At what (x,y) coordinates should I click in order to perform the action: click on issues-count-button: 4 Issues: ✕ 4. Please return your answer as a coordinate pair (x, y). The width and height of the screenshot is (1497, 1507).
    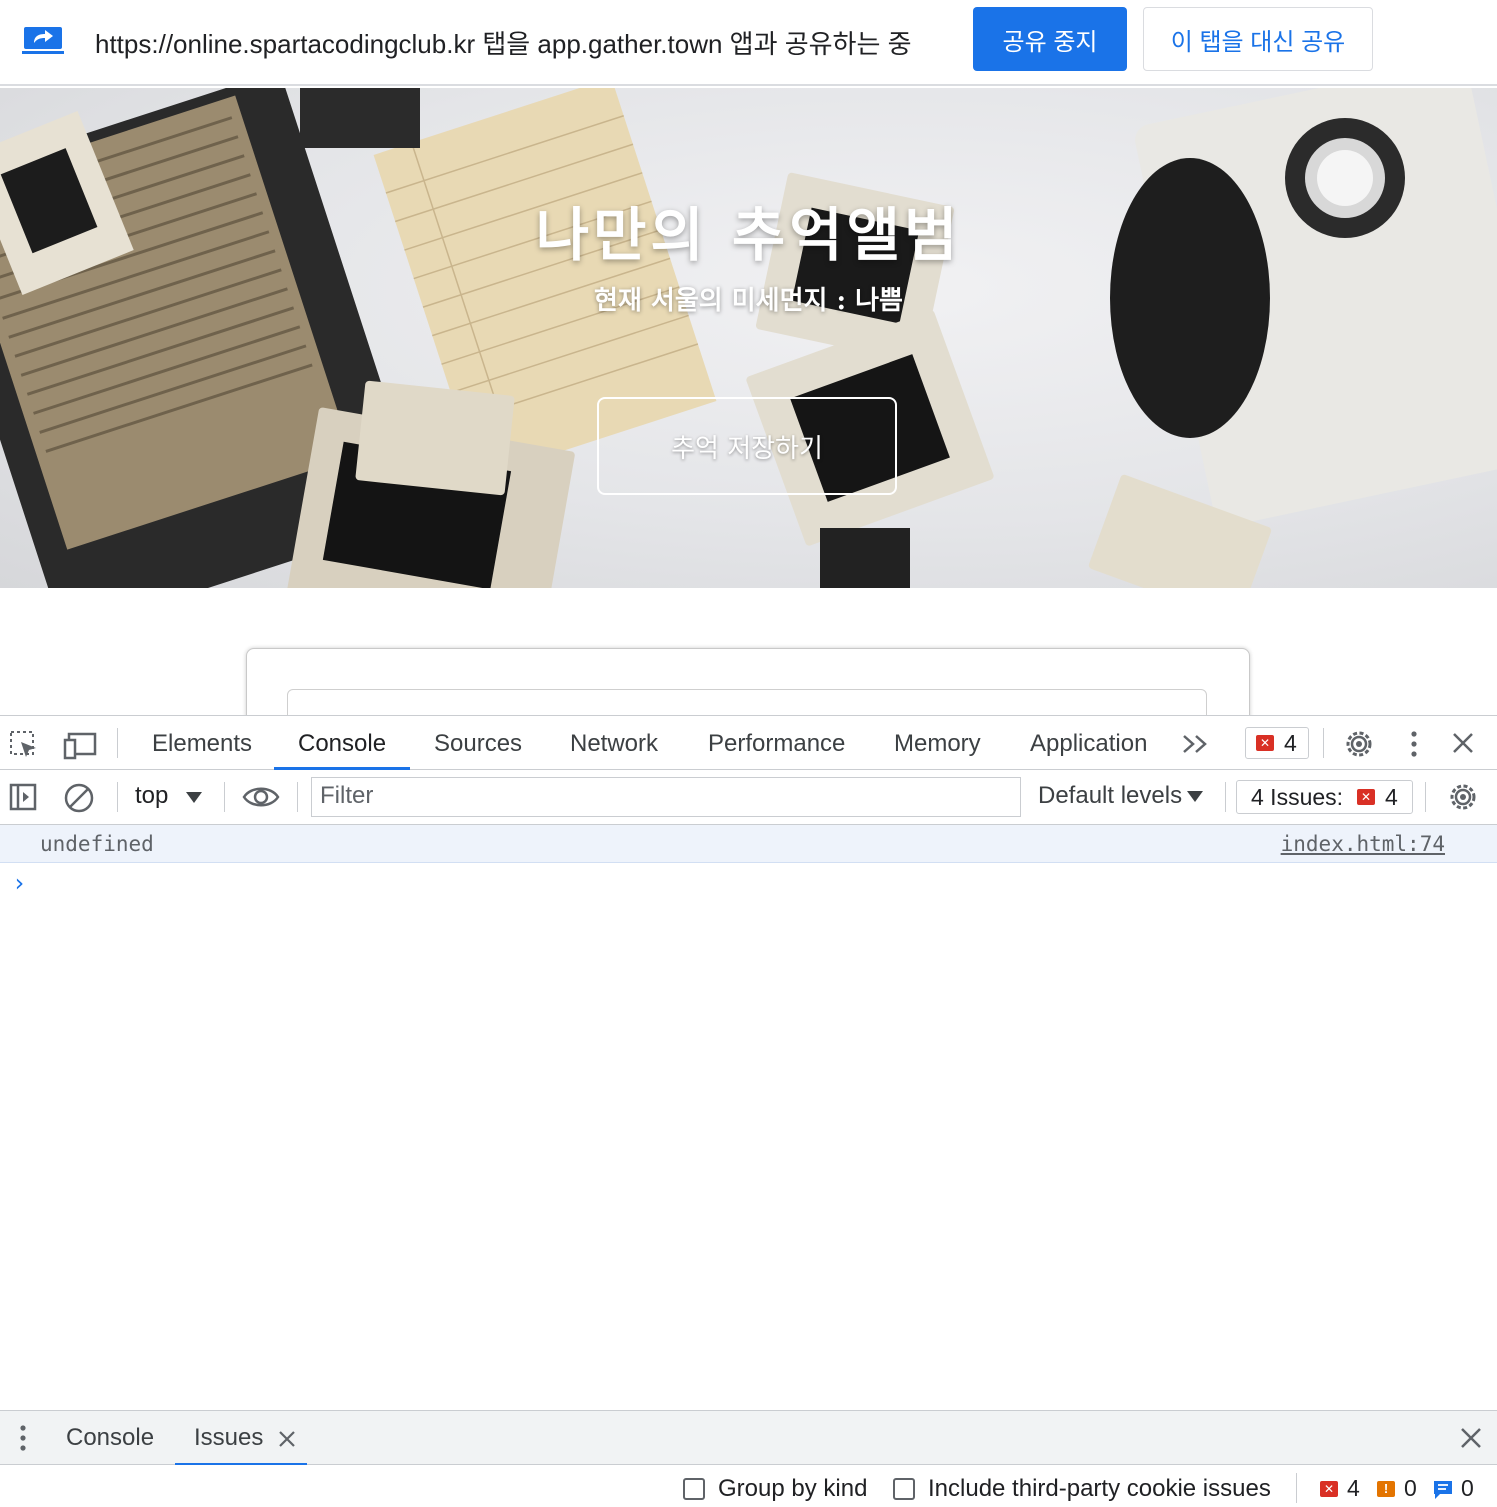
    Looking at the image, I should click on (1324, 797).